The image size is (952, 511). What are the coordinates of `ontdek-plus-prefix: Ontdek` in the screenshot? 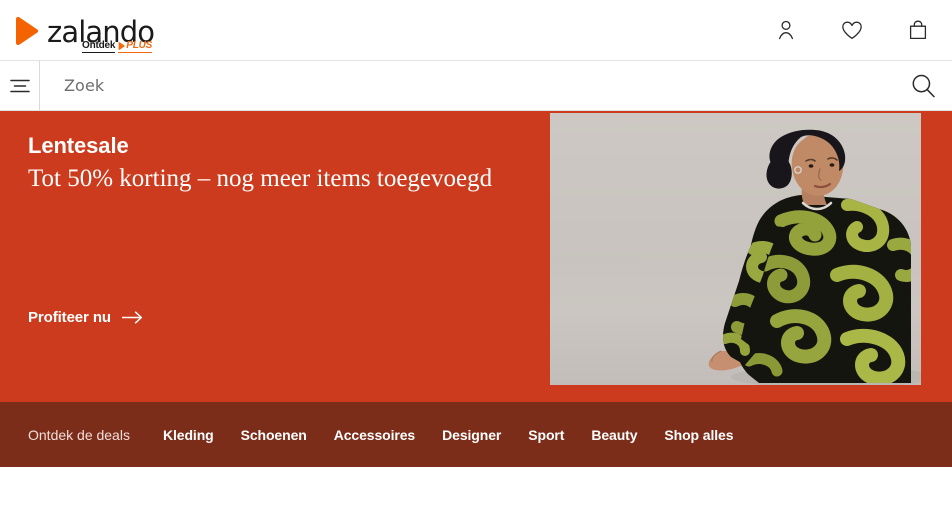 It's located at (99, 46).